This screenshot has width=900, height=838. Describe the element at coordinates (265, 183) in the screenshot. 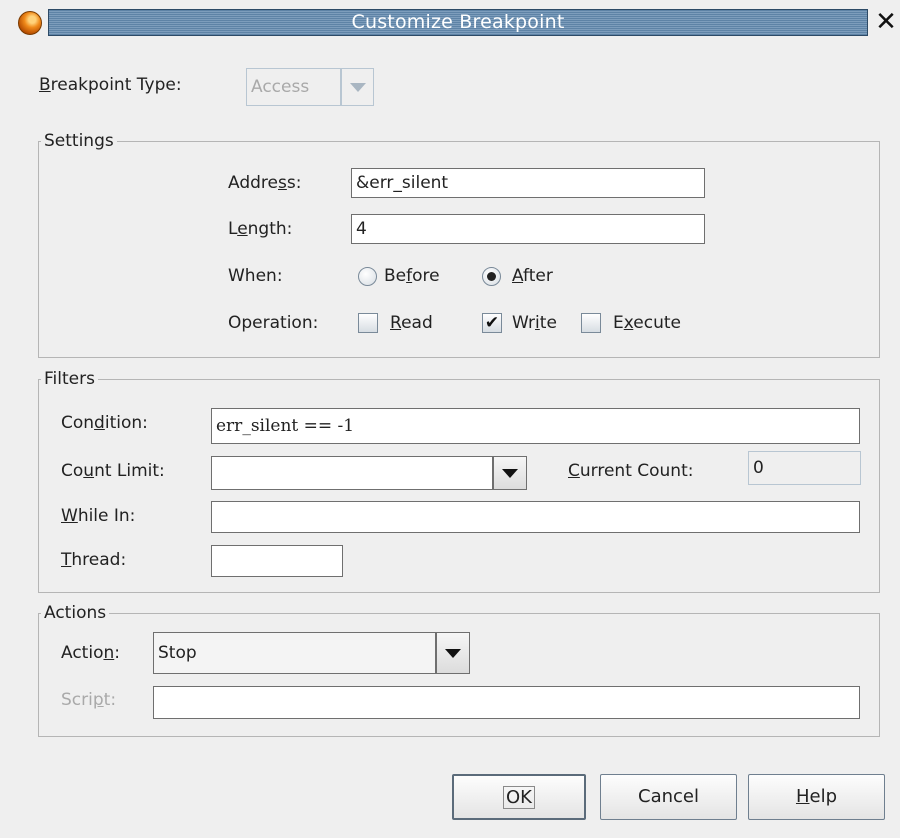

I see `address-label: Address:` at that location.